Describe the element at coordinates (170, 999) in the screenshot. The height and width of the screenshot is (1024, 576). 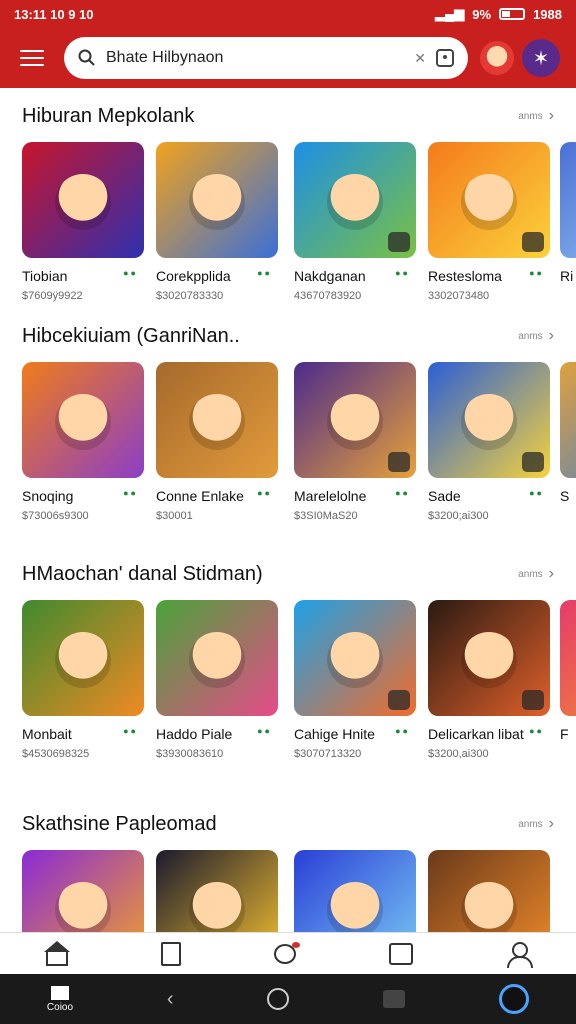
I see `back-icon: ‹` at that location.